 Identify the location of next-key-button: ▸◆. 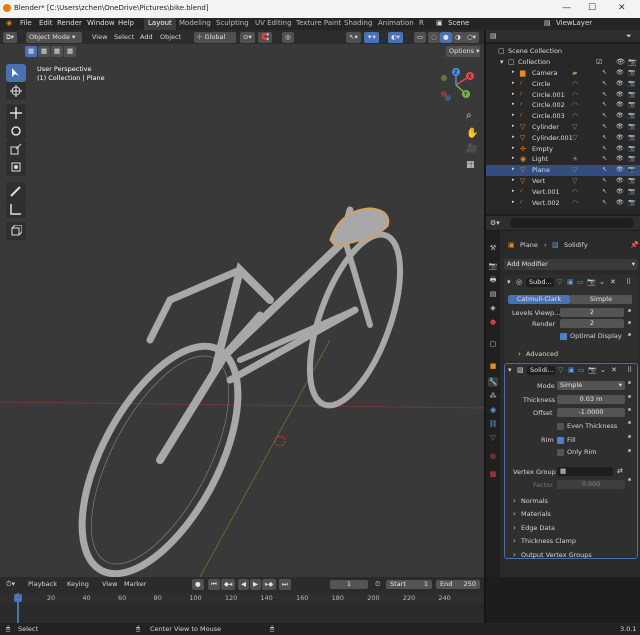
(269, 584).